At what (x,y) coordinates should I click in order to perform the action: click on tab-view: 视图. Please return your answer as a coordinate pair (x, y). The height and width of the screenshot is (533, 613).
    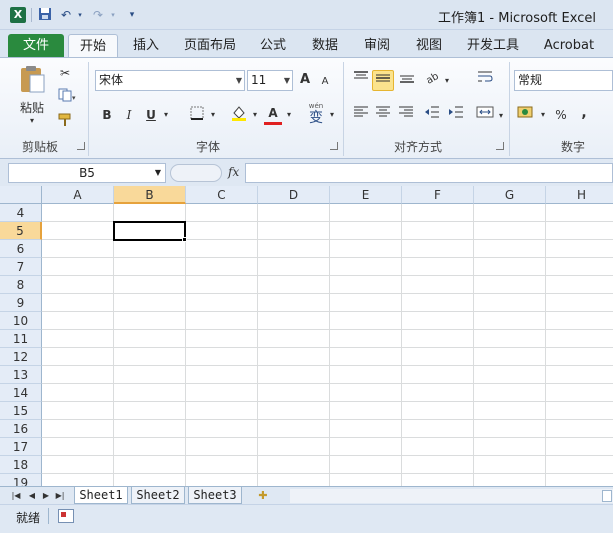
    Looking at the image, I should click on (429, 45).